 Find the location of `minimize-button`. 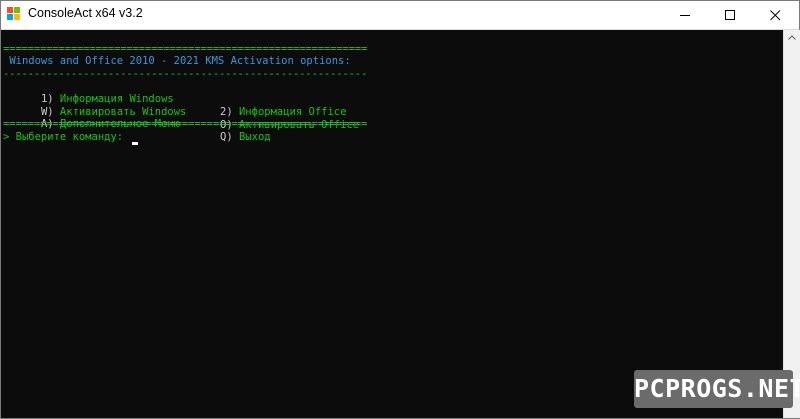

minimize-button is located at coordinates (685, 15).